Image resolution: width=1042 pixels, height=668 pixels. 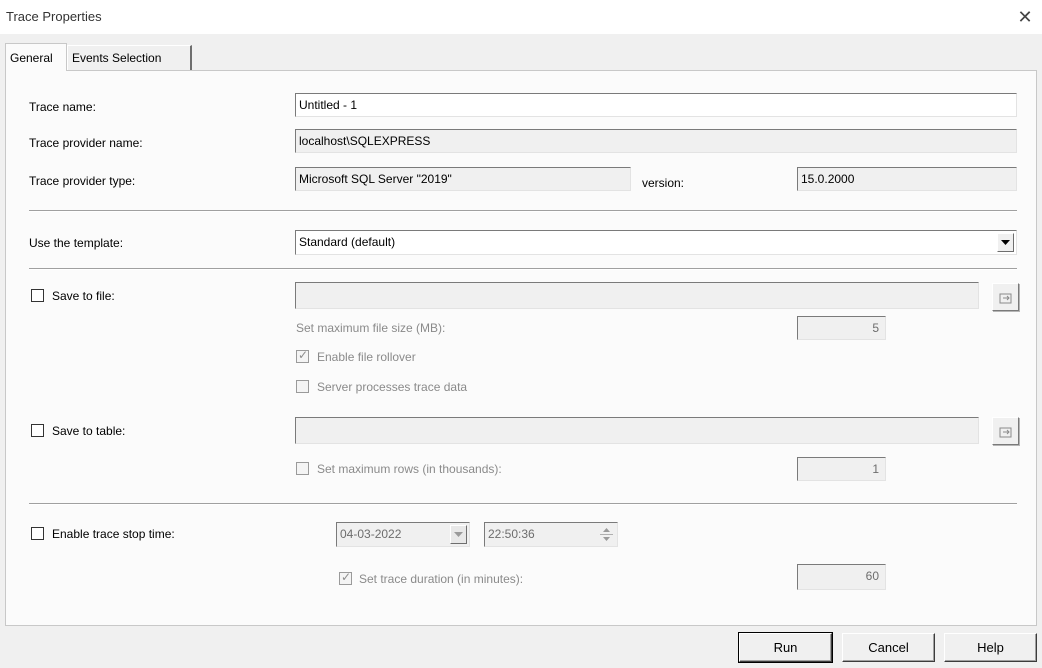 What do you see at coordinates (409, 469) in the screenshot?
I see `max-rows-label: Set maximum rows (in thousands):` at bounding box center [409, 469].